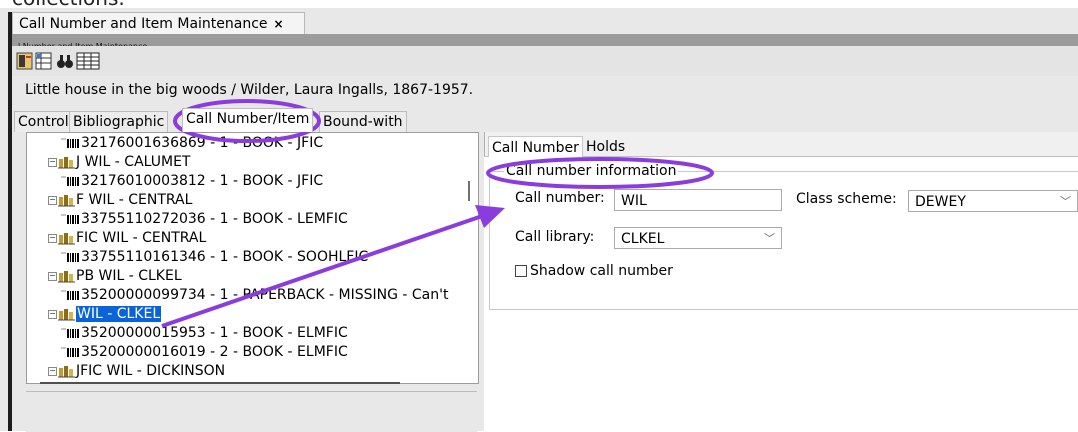  I want to click on tab-call-number-item: Call Number/Item, so click(248, 120).